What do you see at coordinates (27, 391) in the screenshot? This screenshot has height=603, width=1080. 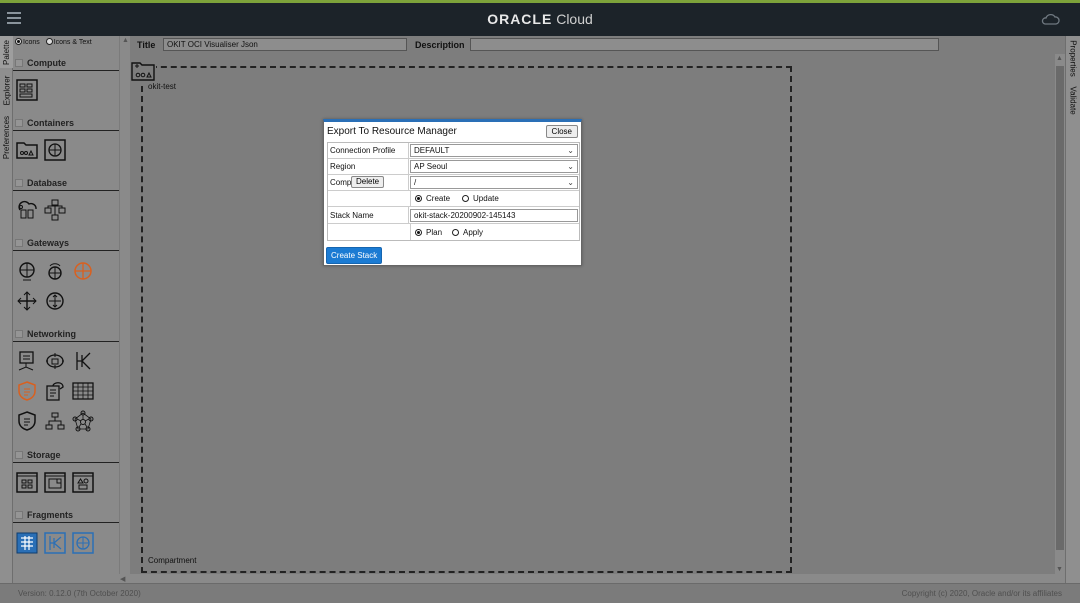 I see `security-list-icon` at bounding box center [27, 391].